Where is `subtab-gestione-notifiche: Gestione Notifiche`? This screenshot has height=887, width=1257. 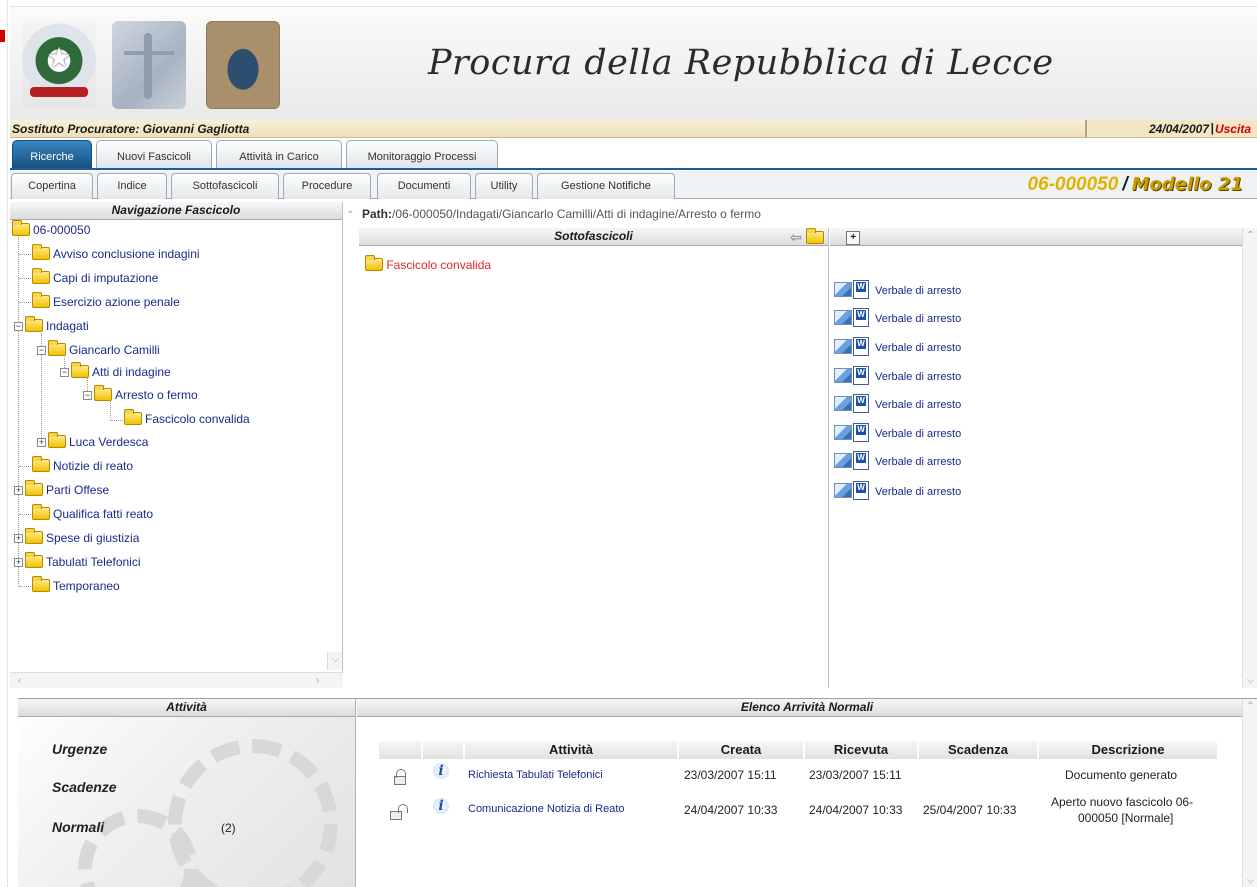
subtab-gestione-notifiche: Gestione Notifiche is located at coordinates (606, 186).